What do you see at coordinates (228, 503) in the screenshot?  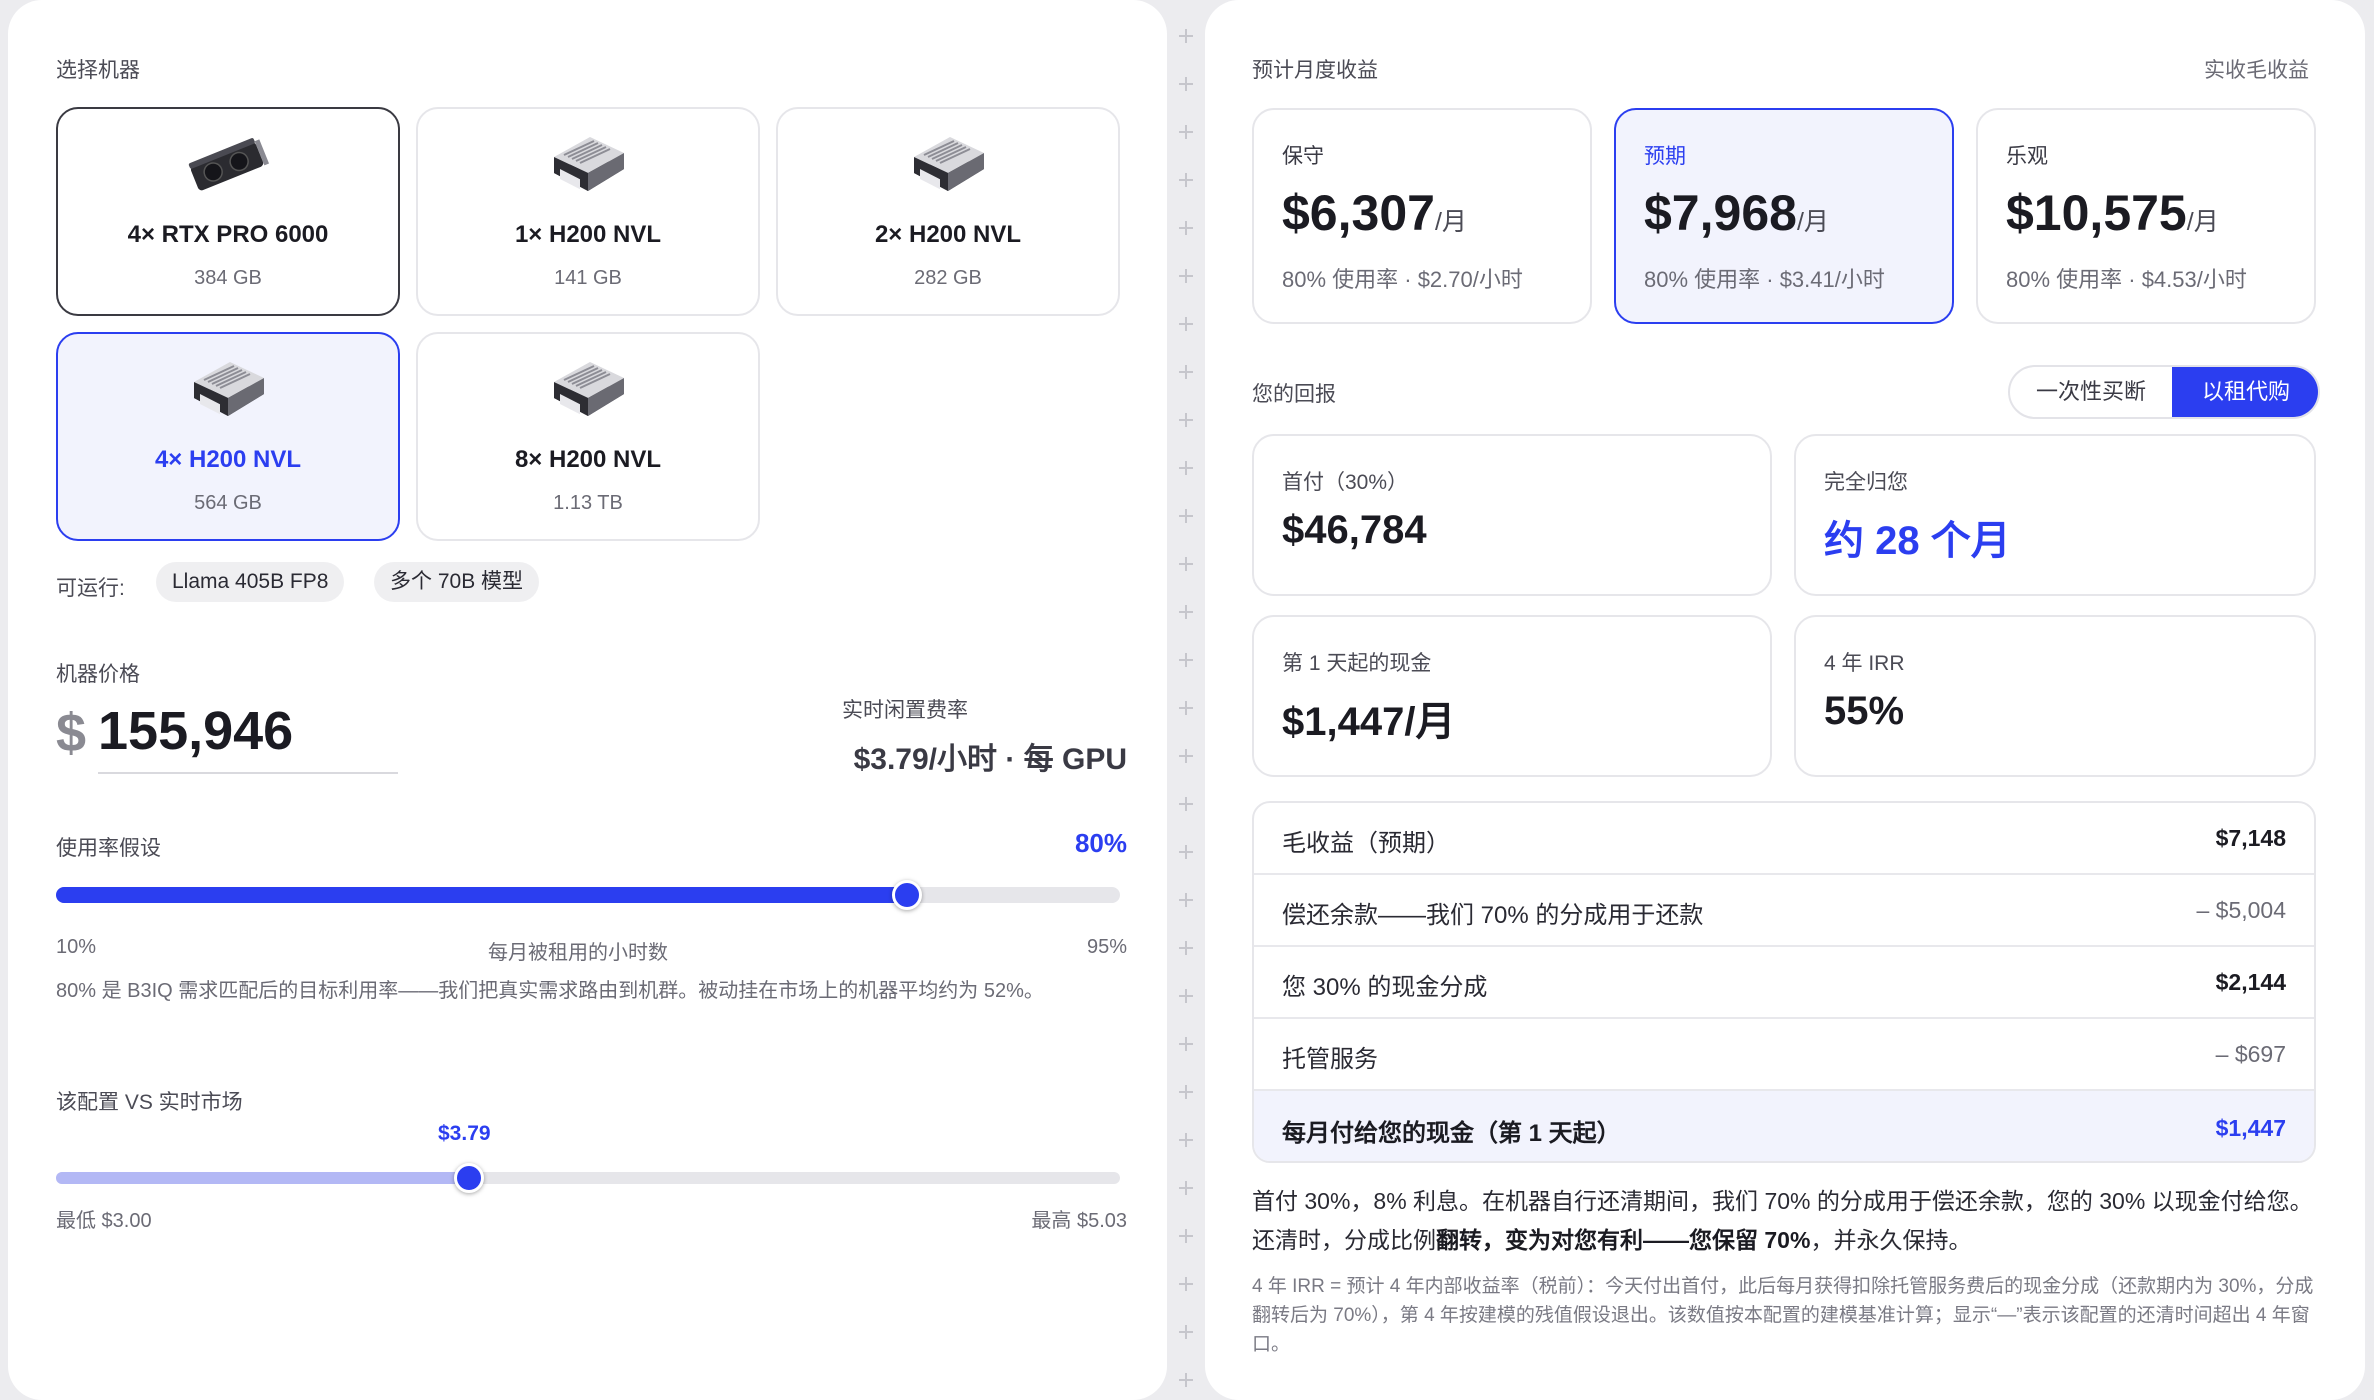 I see `machine-memory: 564 GB` at bounding box center [228, 503].